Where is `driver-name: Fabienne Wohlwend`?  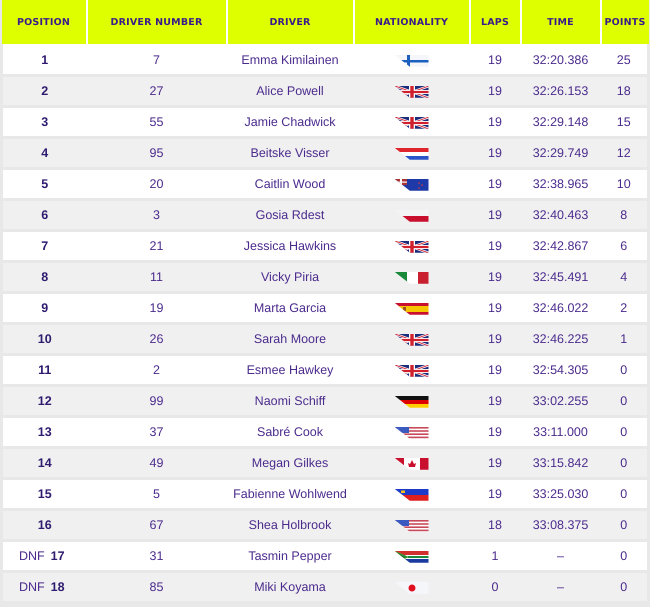
driver-name: Fabienne Wohlwend is located at coordinates (290, 494).